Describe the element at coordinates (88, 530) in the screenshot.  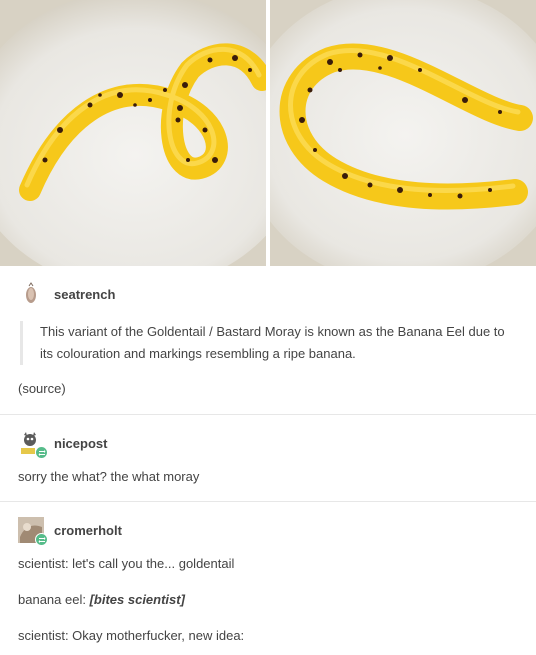
I see `username: cromerholt` at that location.